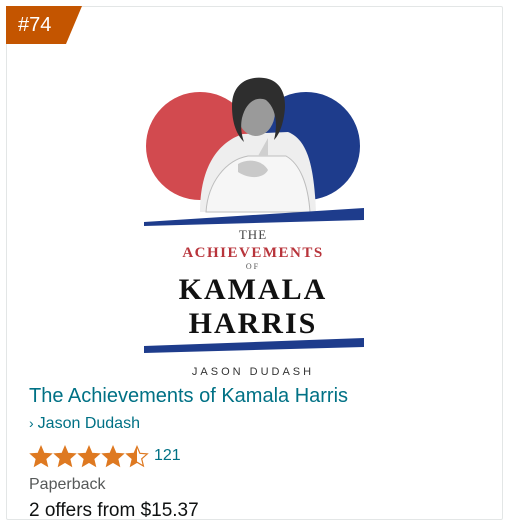  Describe the element at coordinates (188, 396) in the screenshot. I see `product-title-link: The Achievements of Kamala Harris` at that location.